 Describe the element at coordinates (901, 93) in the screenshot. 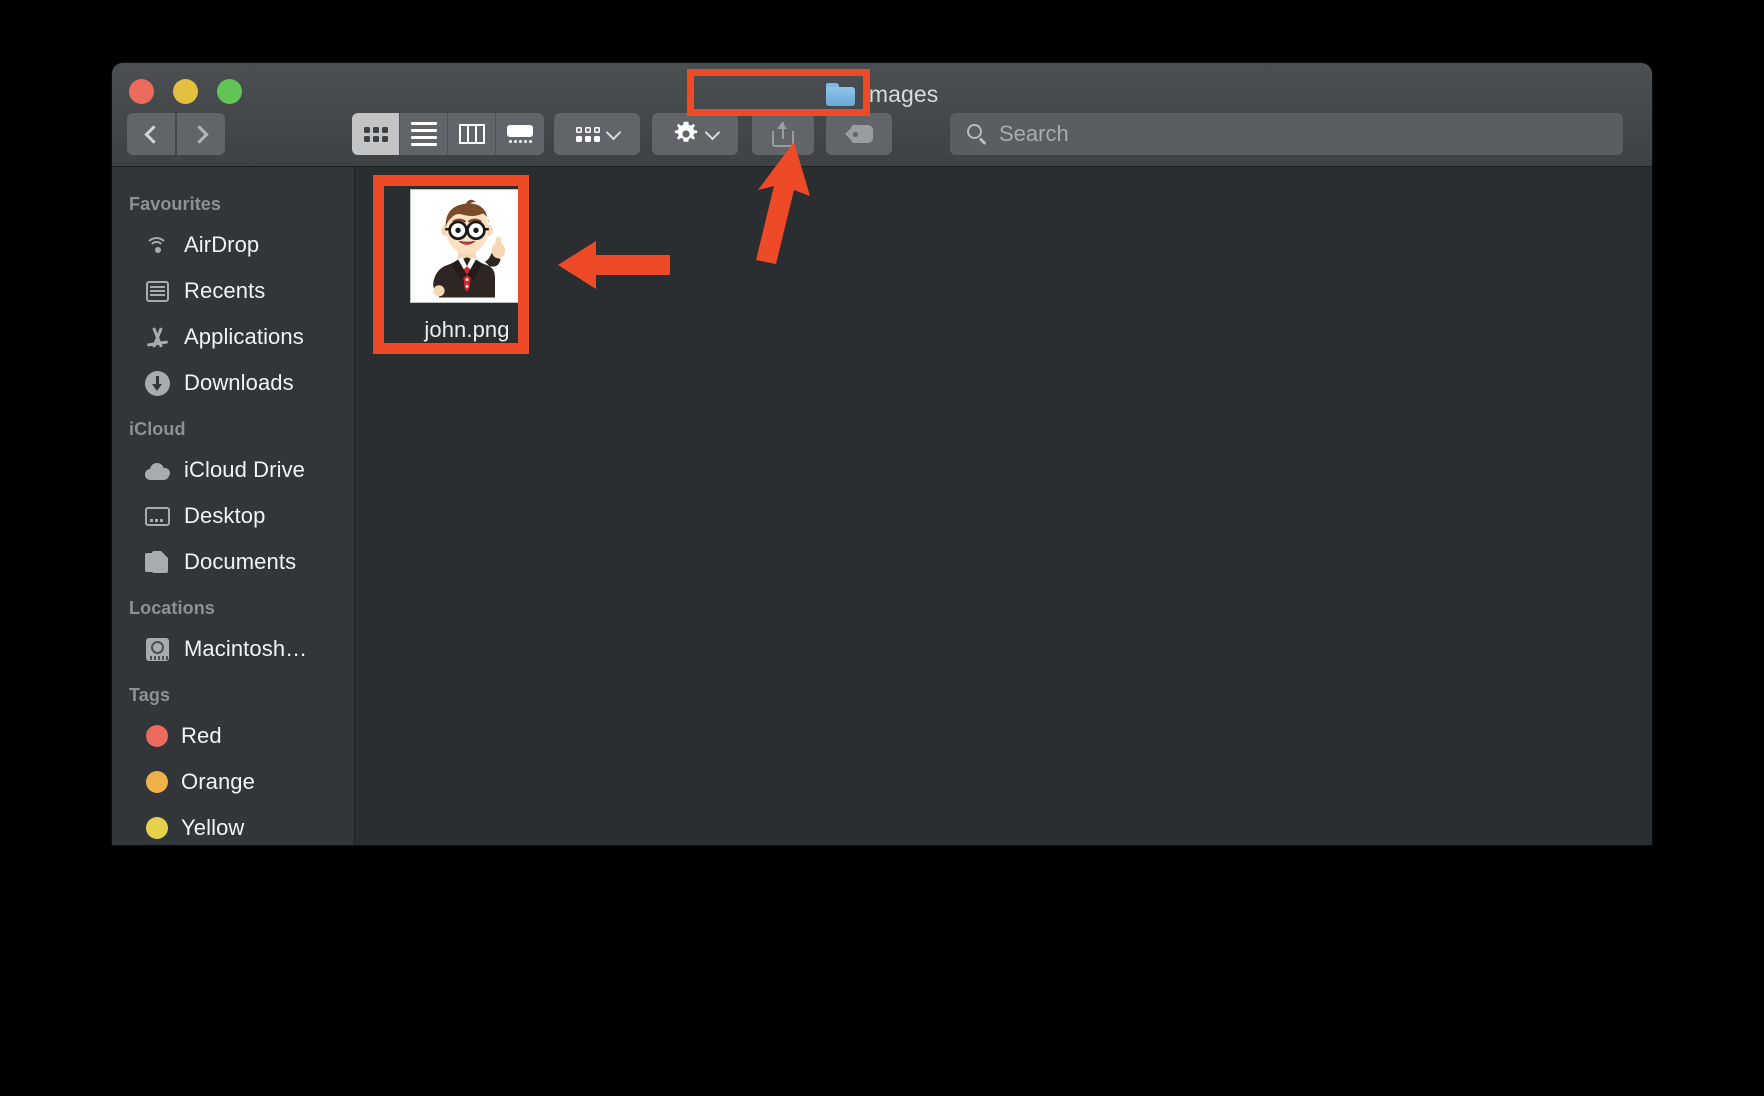

I see `window-title-text: images` at that location.